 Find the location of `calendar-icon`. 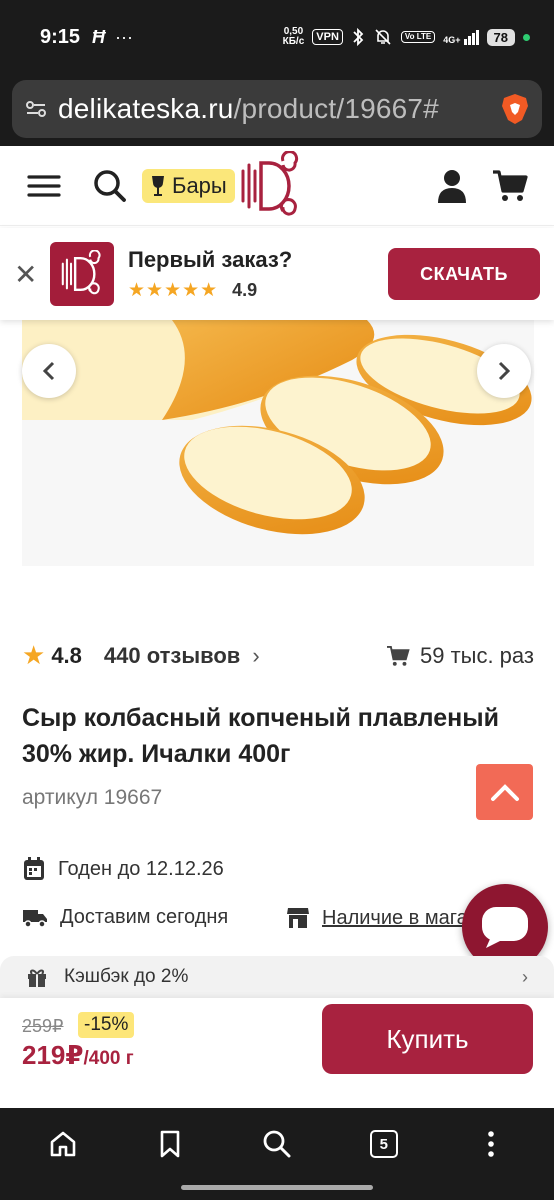

calendar-icon is located at coordinates (34, 868).